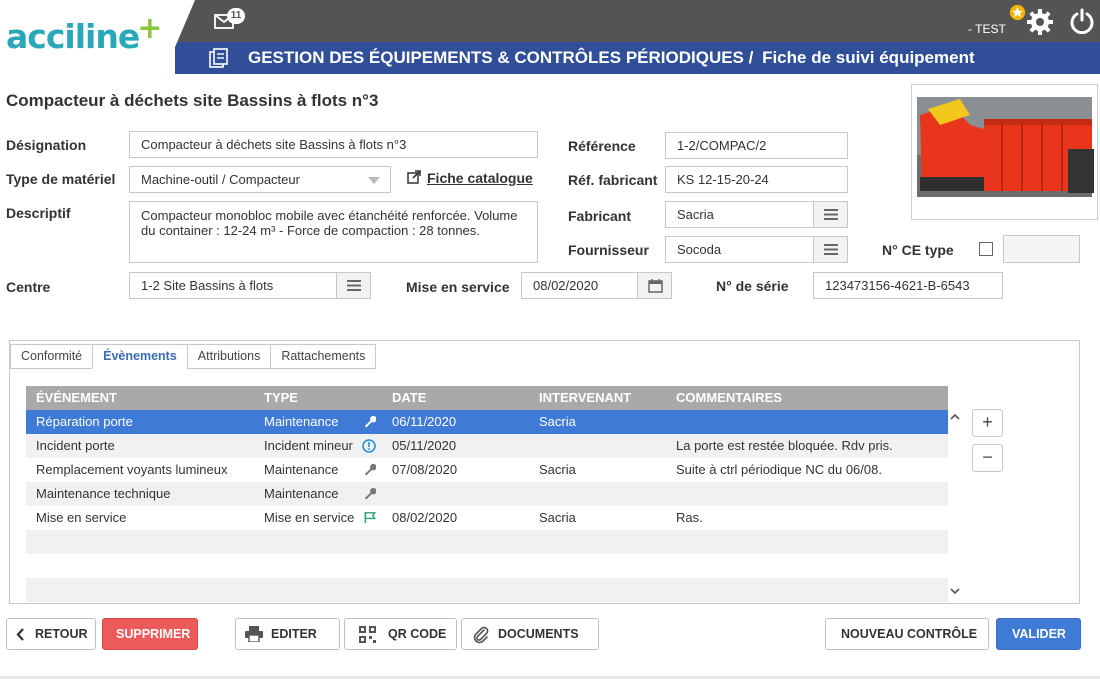  I want to click on fabricant-list-button, so click(830, 214).